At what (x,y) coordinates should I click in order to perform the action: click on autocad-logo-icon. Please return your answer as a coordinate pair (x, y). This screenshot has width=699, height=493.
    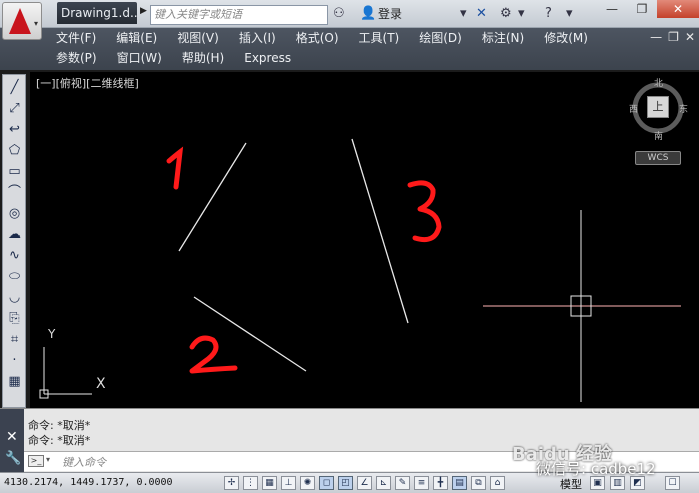
    Looking at the image, I should click on (20, 21).